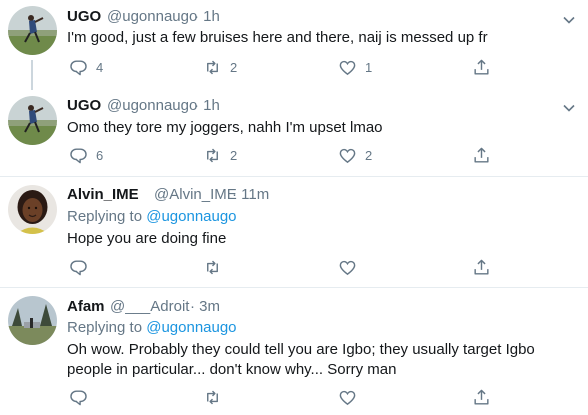 This screenshot has height=415, width=588. Describe the element at coordinates (32, 320) in the screenshot. I see `avatar-afam` at that location.